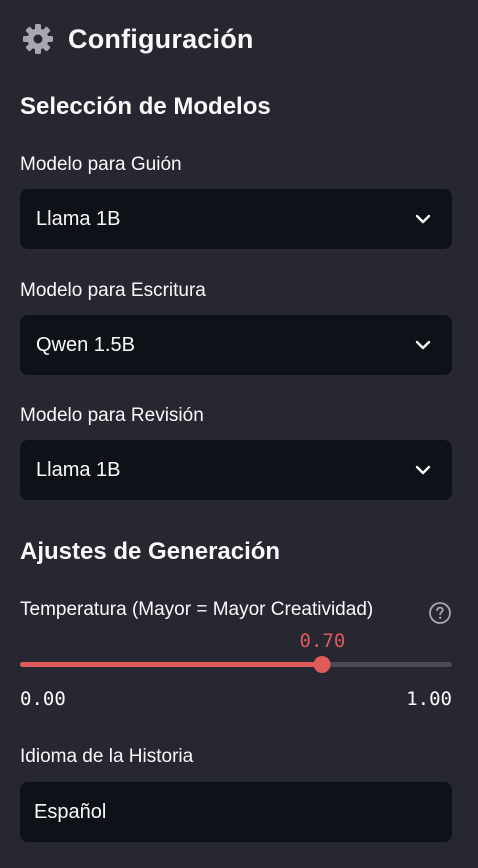  What do you see at coordinates (236, 345) in the screenshot?
I see `writing-model-select: Qwen 1.5B` at bounding box center [236, 345].